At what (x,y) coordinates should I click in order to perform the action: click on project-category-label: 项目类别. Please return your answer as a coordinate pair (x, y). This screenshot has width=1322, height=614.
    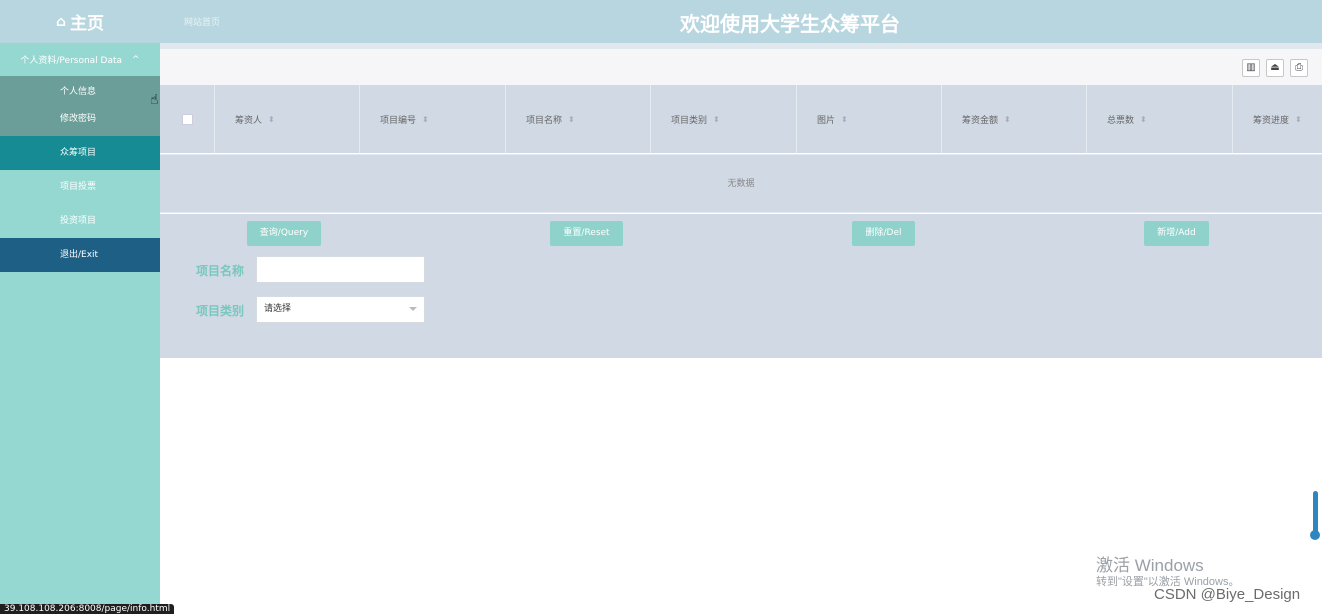
    Looking at the image, I should click on (220, 311).